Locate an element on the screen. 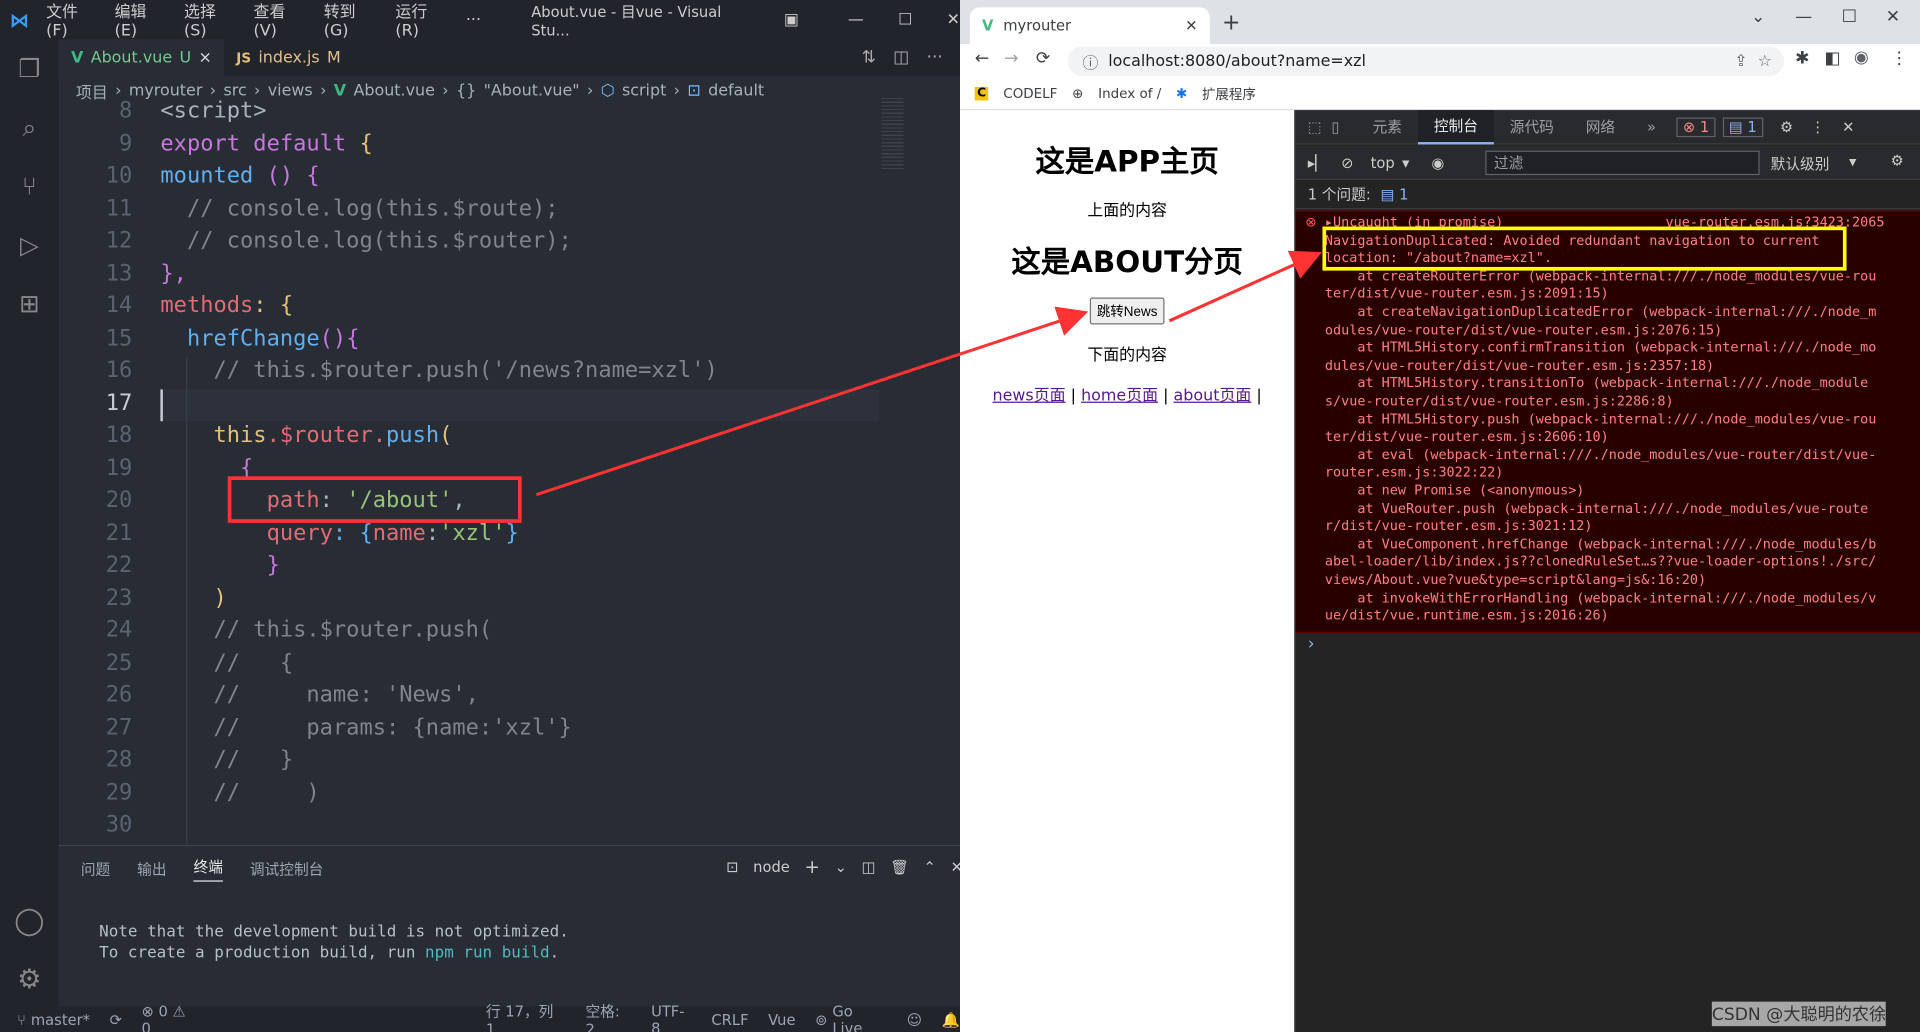 This screenshot has width=1920, height=1032. annotation-arrows is located at coordinates (928, 373).